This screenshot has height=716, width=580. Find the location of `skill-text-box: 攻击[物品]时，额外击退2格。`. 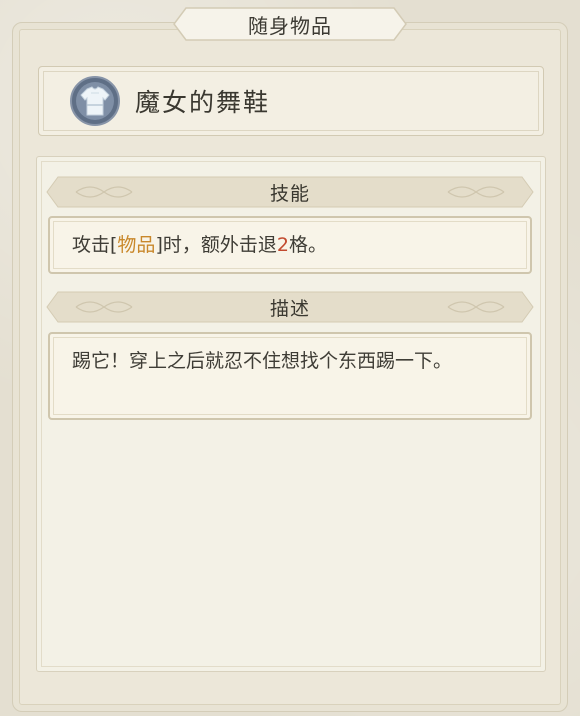

skill-text-box: 攻击[物品]时，额外击退2格。 is located at coordinates (290, 245).